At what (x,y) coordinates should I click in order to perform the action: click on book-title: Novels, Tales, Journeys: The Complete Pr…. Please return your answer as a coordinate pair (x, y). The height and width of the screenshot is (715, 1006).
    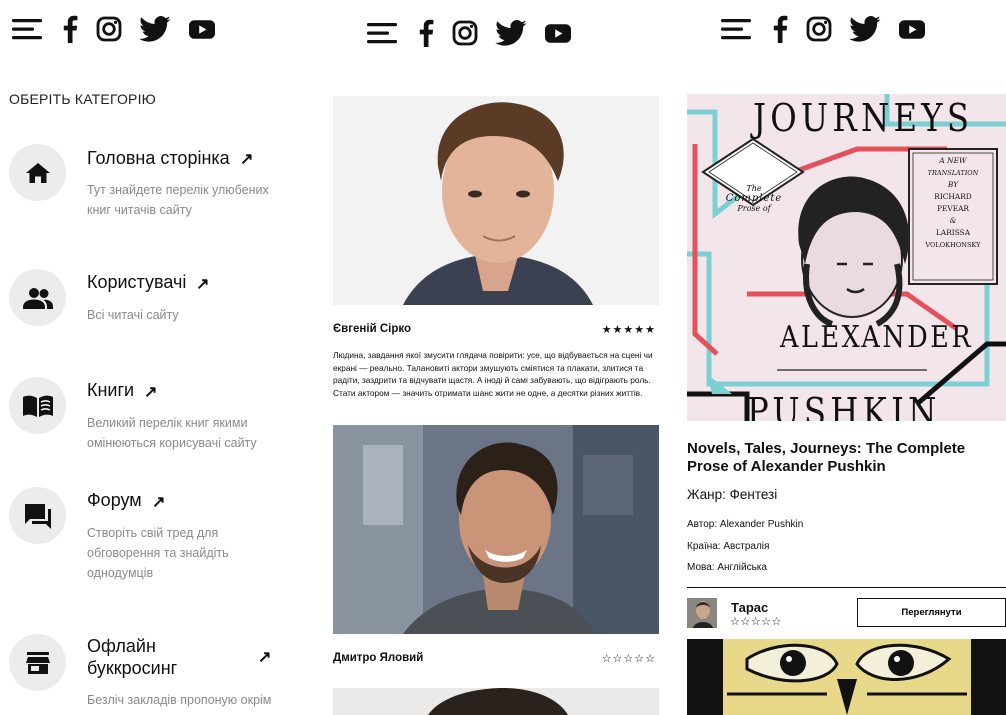
    Looking at the image, I should click on (844, 458).